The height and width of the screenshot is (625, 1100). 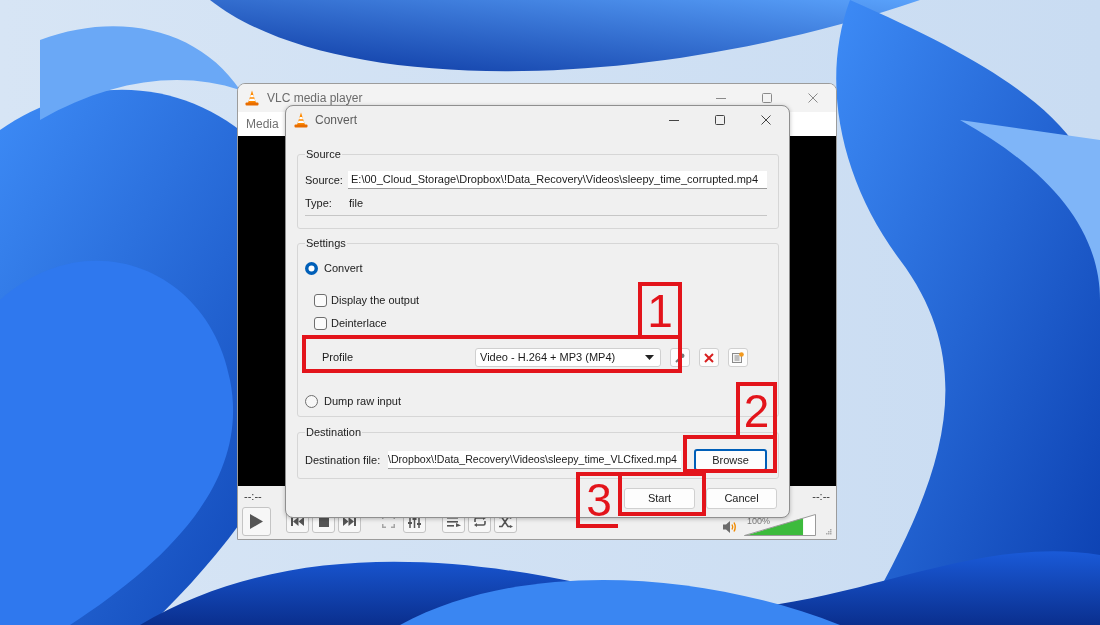 I want to click on browse-button: Browse, so click(x=730, y=460).